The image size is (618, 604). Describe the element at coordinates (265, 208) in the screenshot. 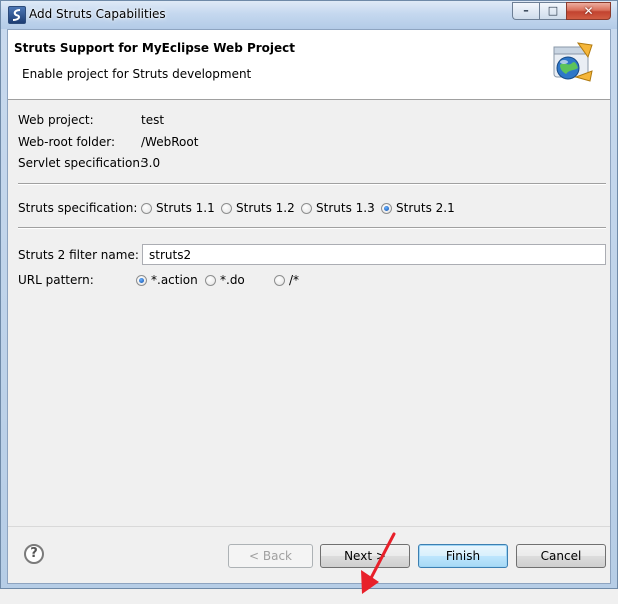

I see `radio-label: Struts 1.2` at that location.